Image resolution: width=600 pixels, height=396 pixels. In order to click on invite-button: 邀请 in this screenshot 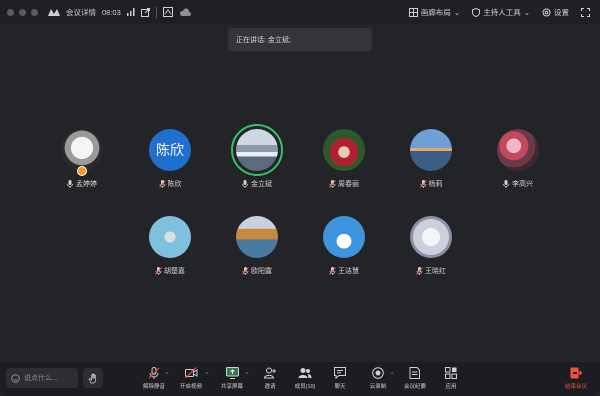, I will do `click(270, 378)`.